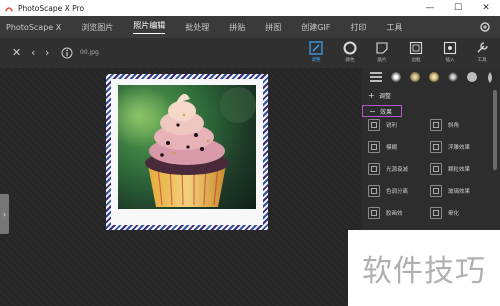 The width and height of the screenshot is (500, 306). I want to click on filter-label: 浮雕效果, so click(459, 148).